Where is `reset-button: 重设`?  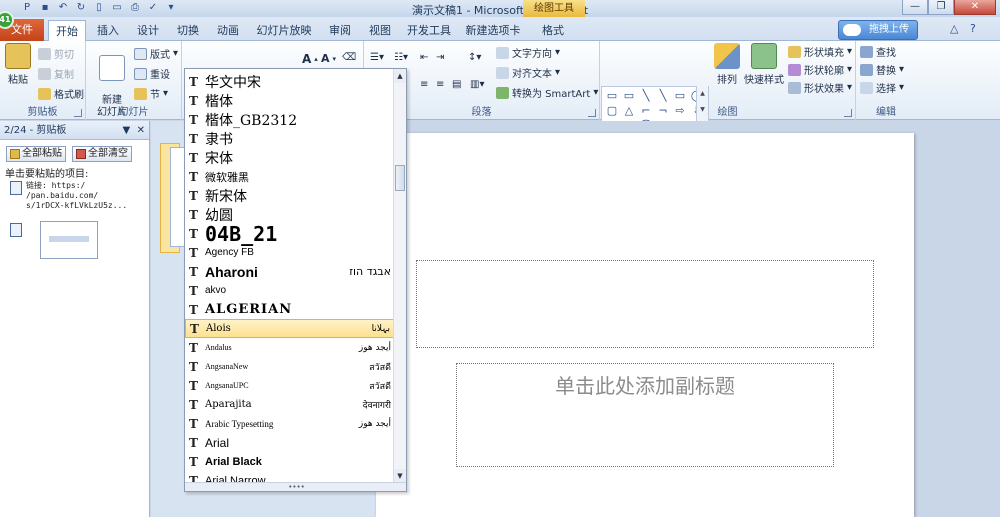 reset-button: 重设 is located at coordinates (152, 73).